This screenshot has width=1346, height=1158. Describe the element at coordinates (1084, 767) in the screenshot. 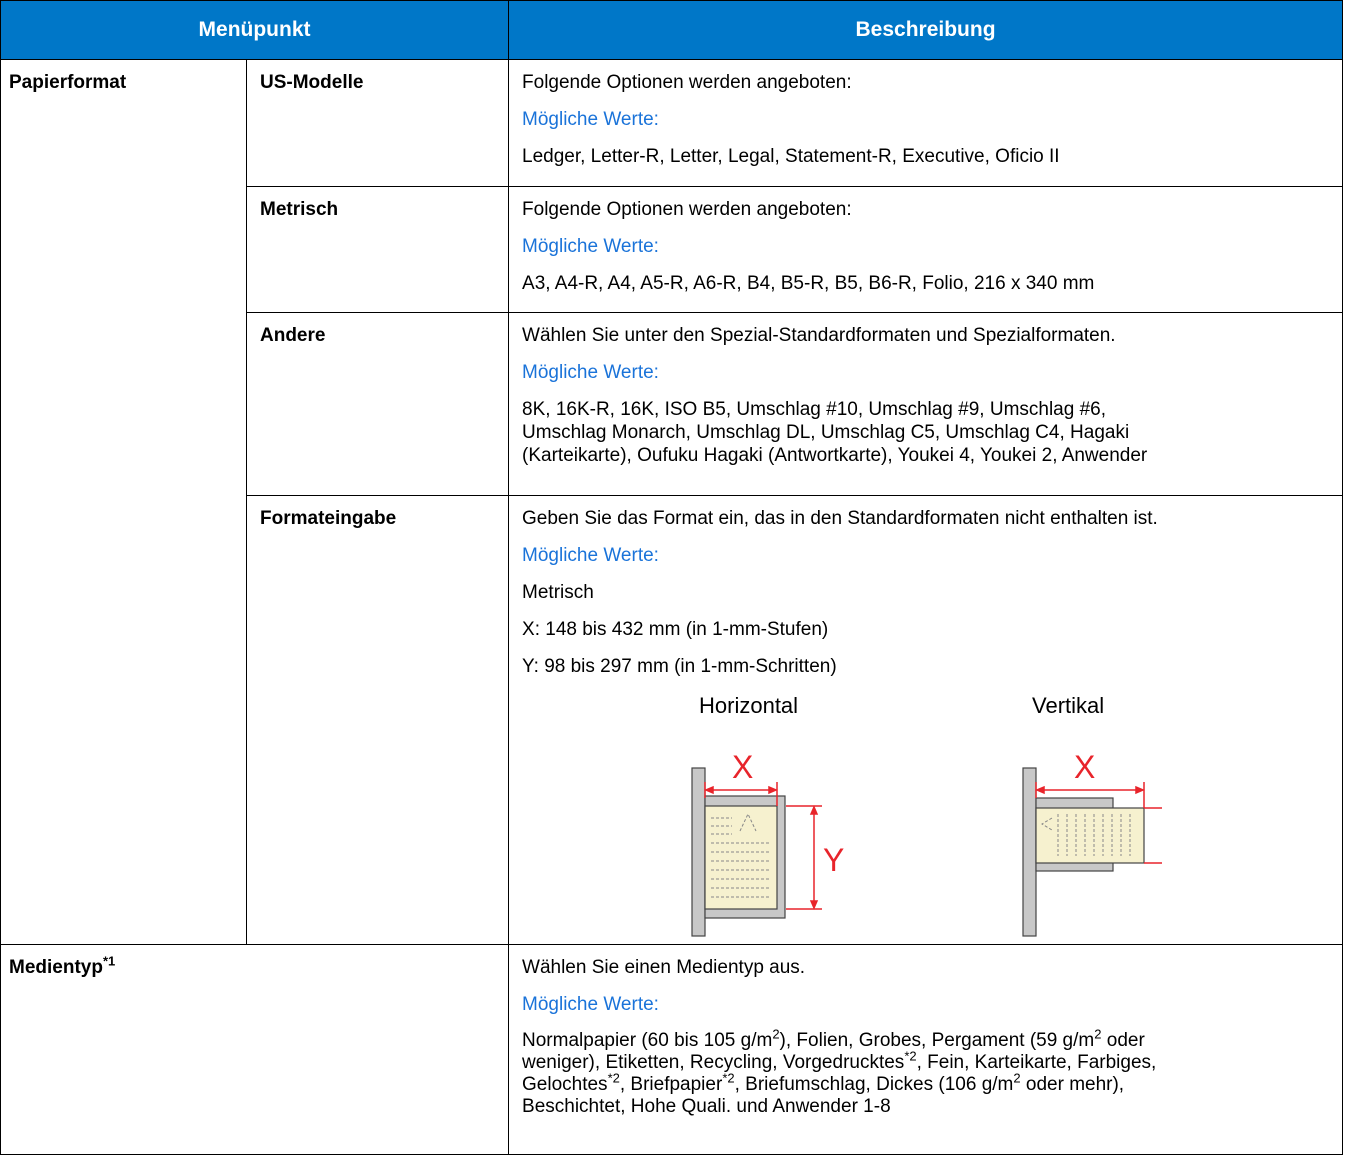

I see `vertical-x-marker: X` at that location.